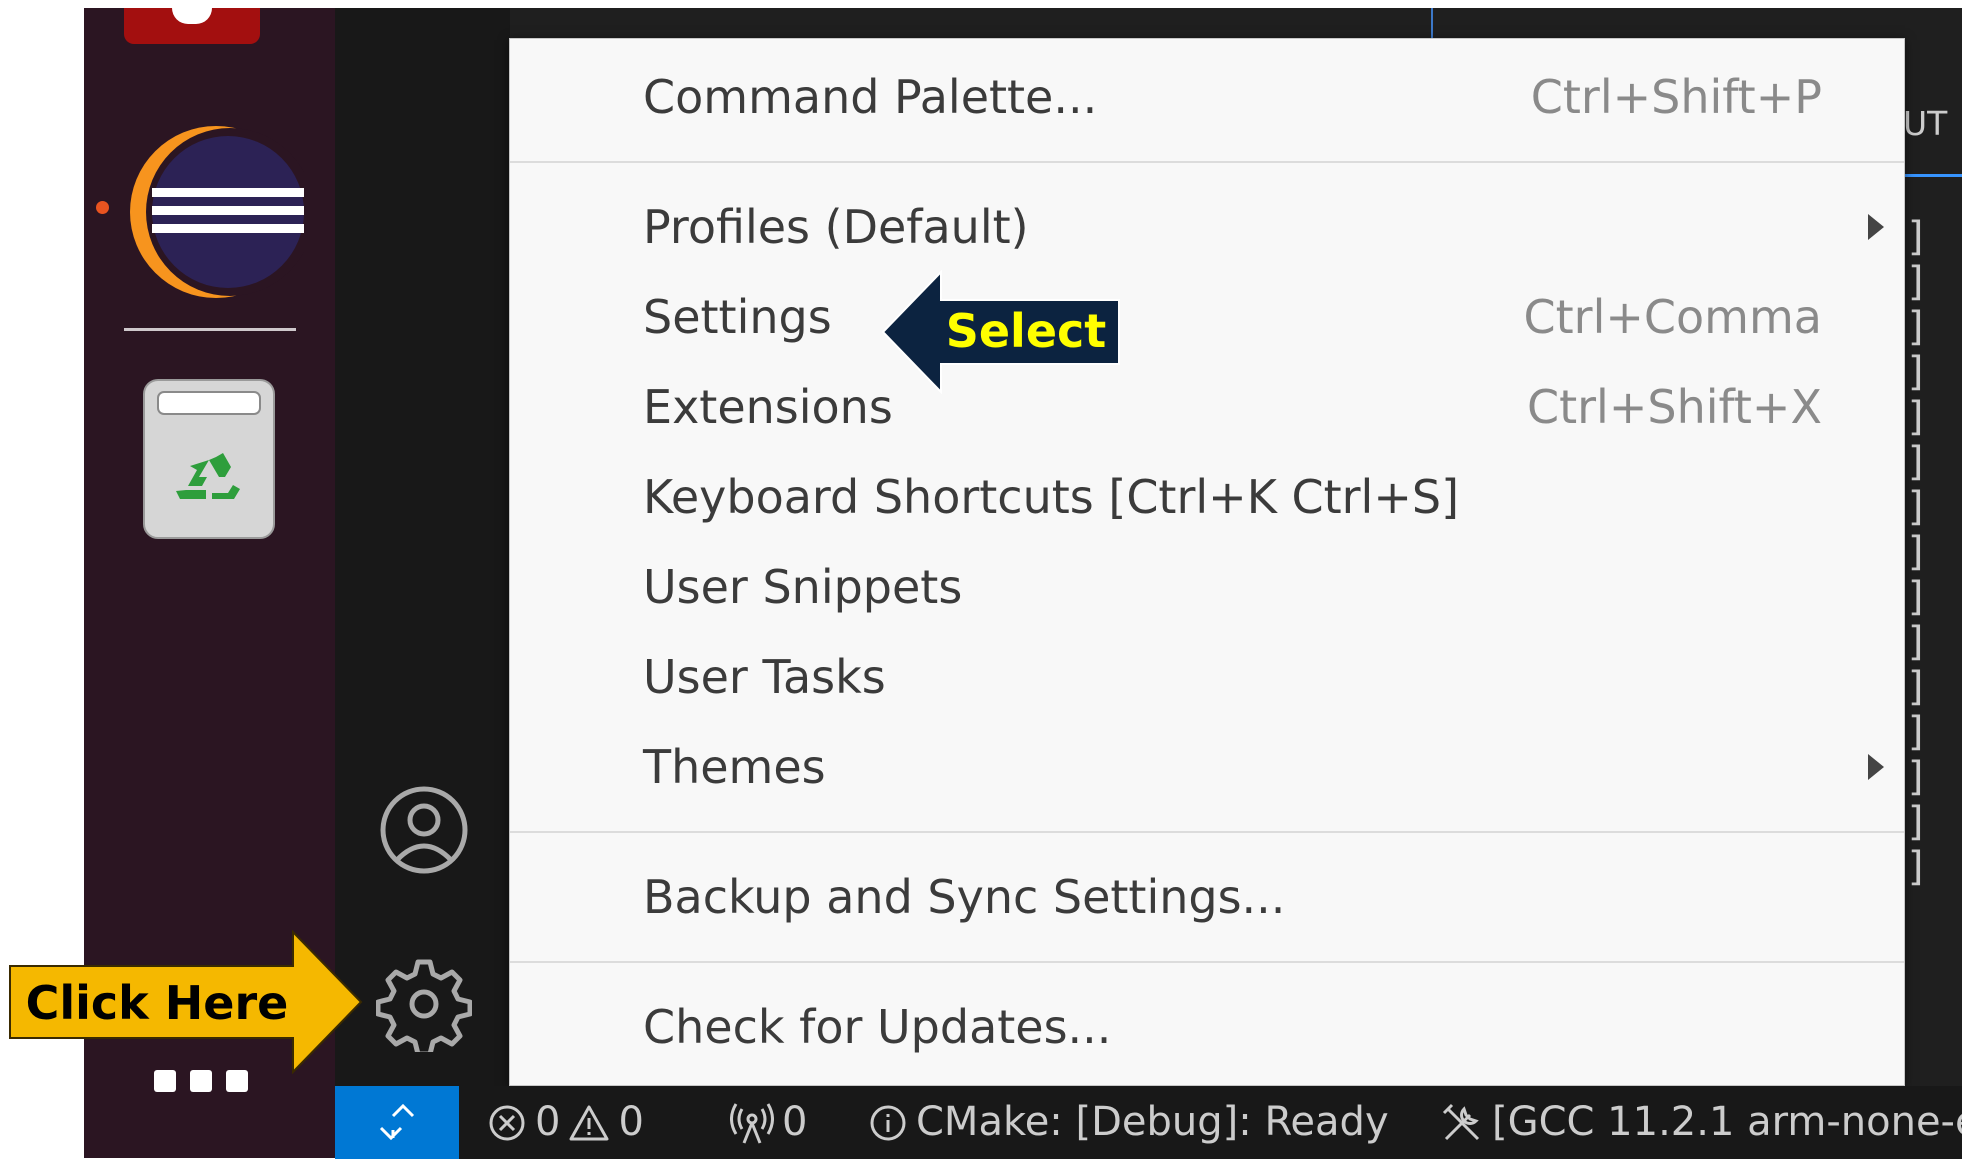 The height and width of the screenshot is (1159, 1962). I want to click on remote-icon, so click(397, 1122).